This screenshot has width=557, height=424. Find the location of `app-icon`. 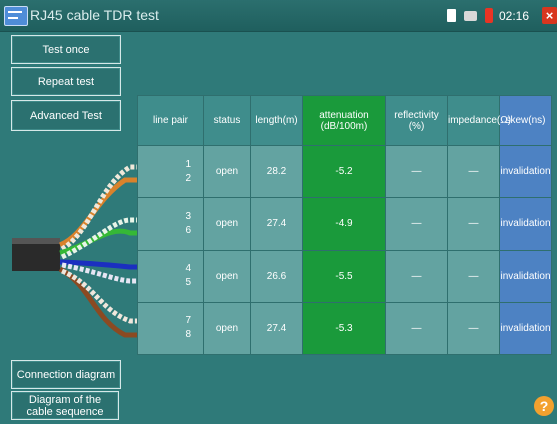

app-icon is located at coordinates (16, 16).